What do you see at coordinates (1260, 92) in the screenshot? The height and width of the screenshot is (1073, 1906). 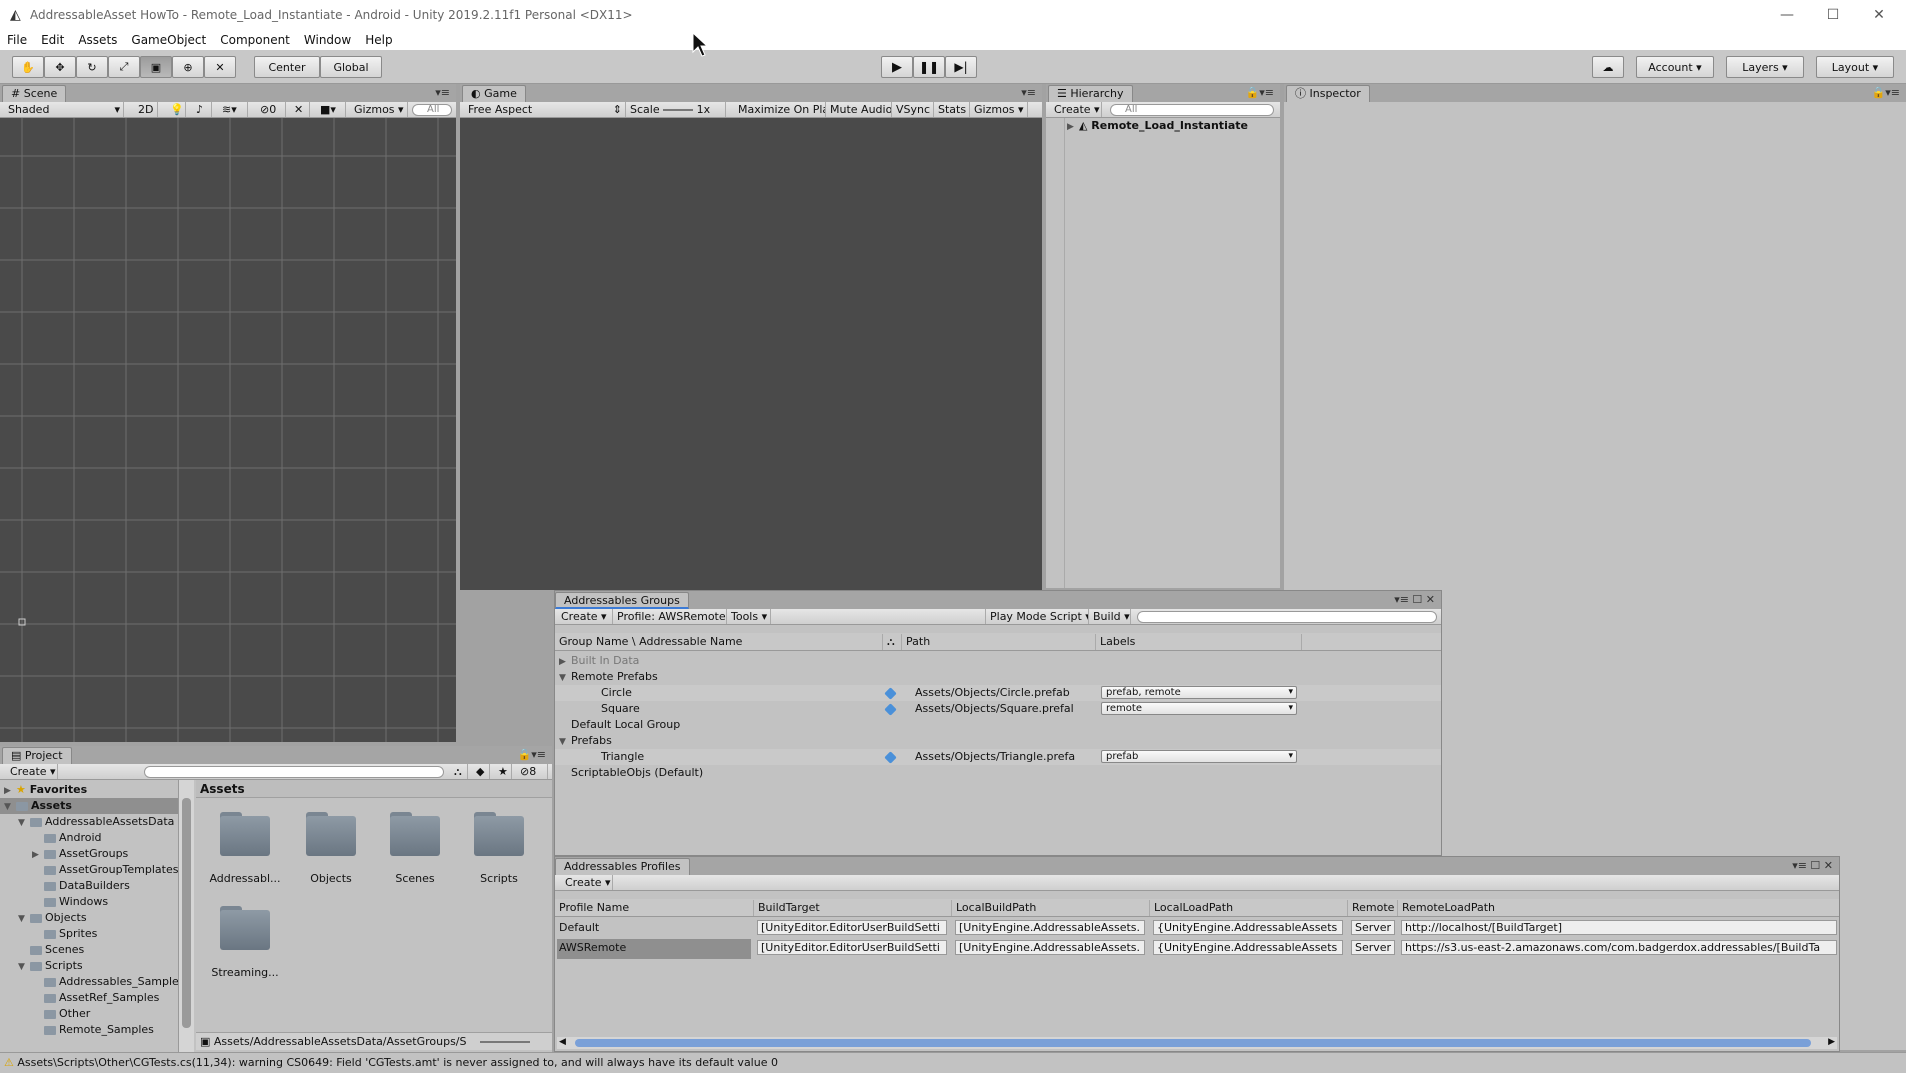 I see `hierarchy-lock-icon: 🔒▾≡` at bounding box center [1260, 92].